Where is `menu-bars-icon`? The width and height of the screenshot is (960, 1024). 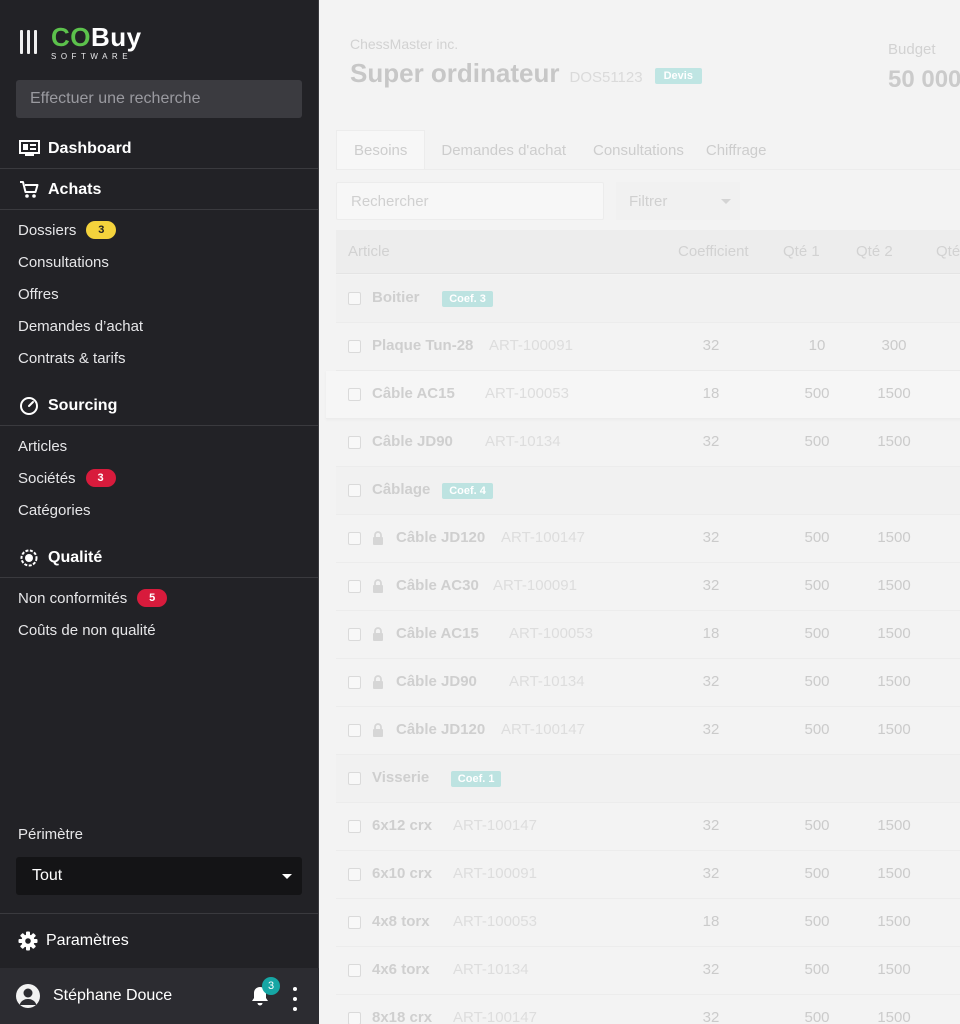
menu-bars-icon is located at coordinates (28, 42).